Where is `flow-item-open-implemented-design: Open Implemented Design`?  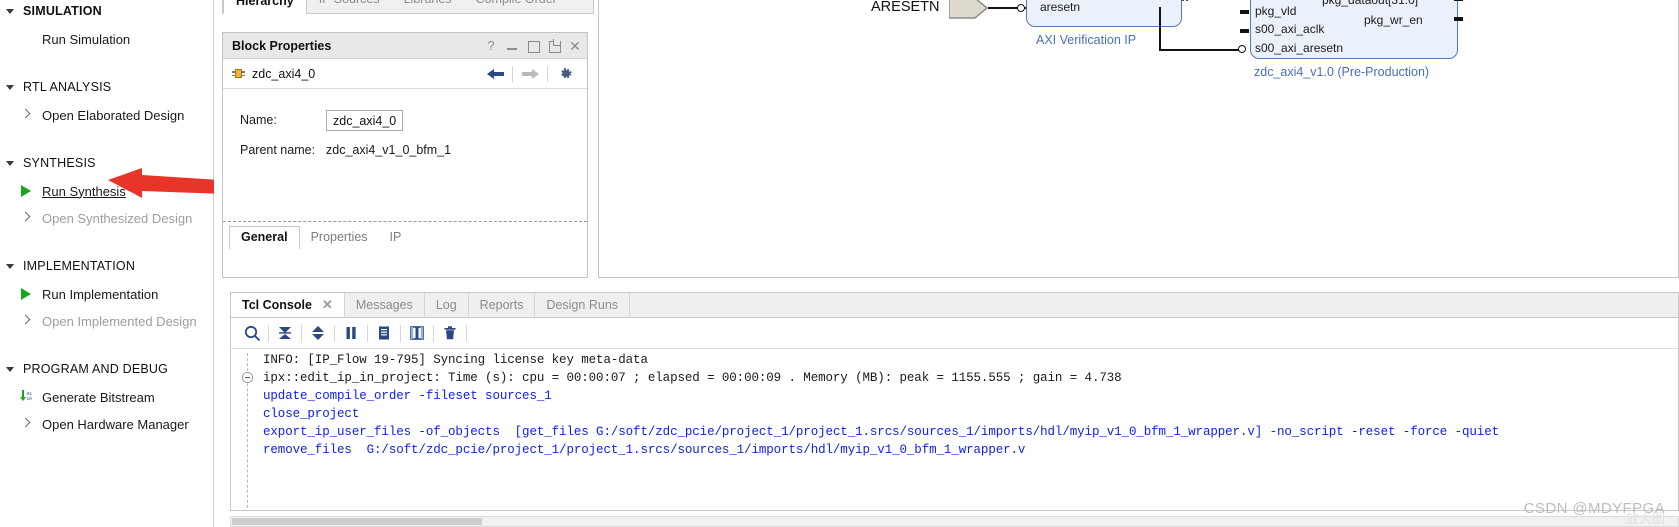 flow-item-open-implemented-design: Open Implemented Design is located at coordinates (106, 321).